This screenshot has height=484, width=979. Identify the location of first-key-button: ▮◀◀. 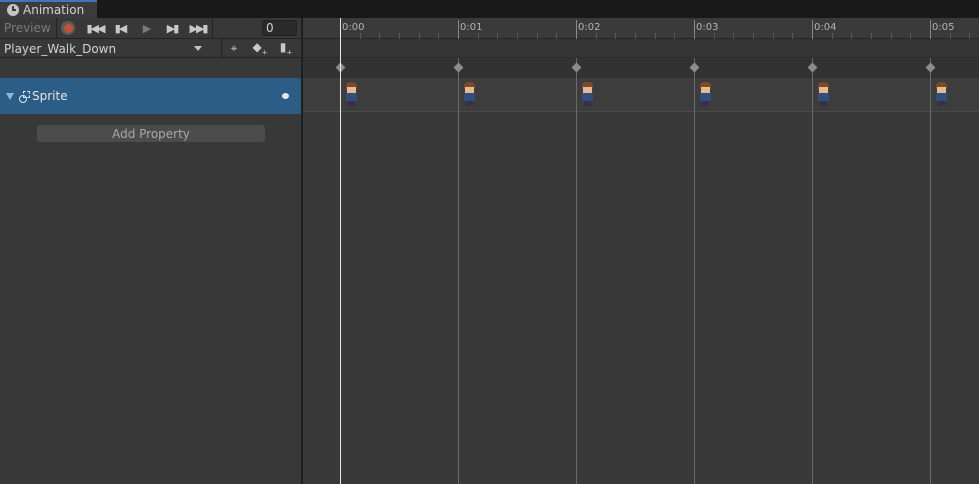
(95, 28).